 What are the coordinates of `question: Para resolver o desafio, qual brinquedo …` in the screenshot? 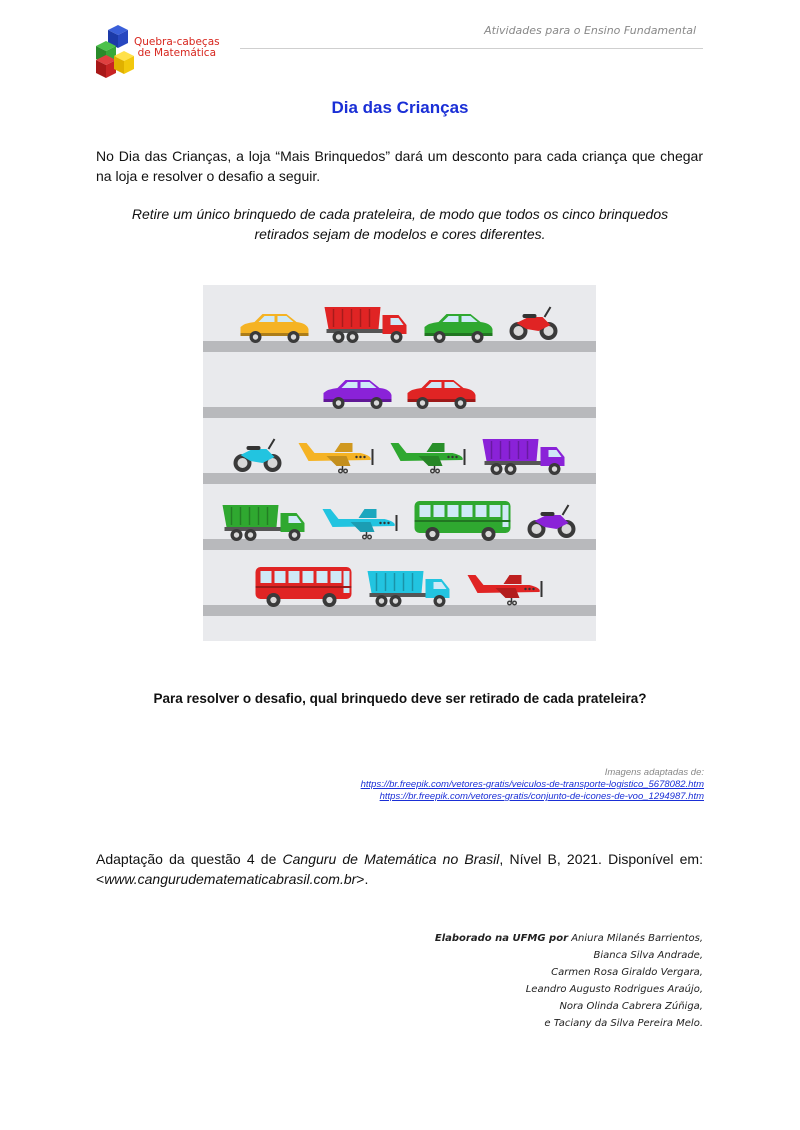 It's located at (400, 698).